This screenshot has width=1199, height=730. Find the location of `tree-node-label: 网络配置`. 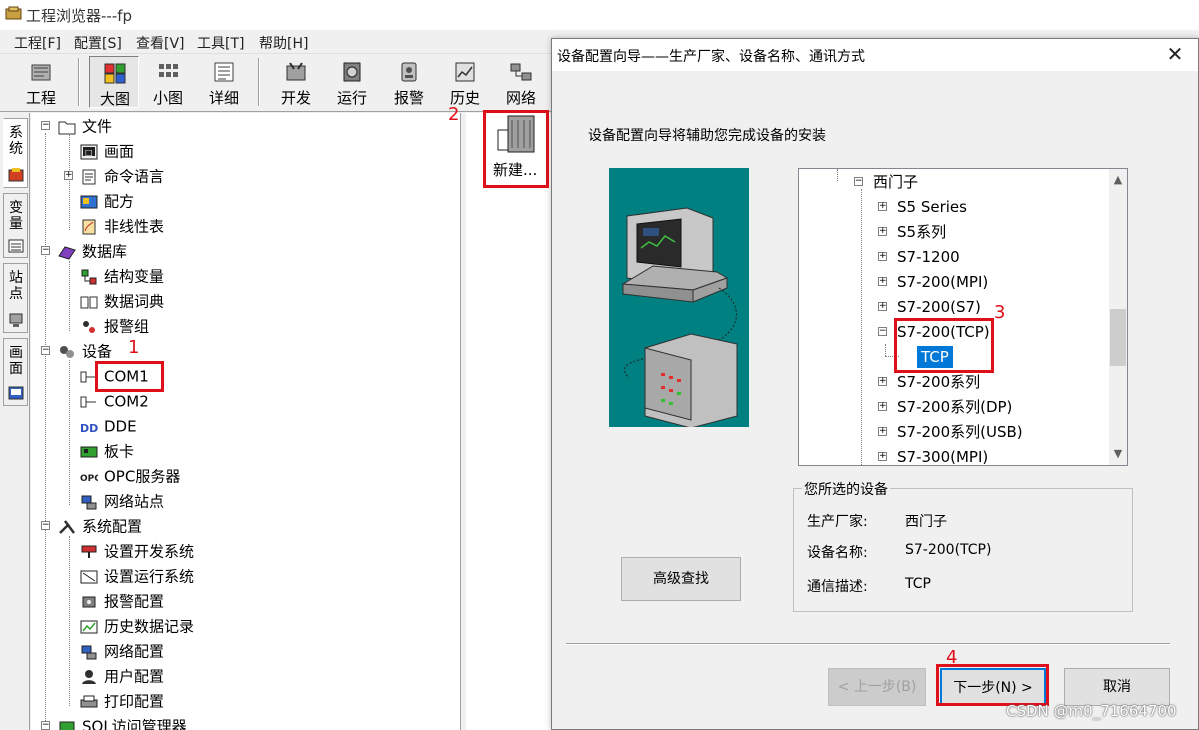

tree-node-label: 网络配置 is located at coordinates (134, 651).